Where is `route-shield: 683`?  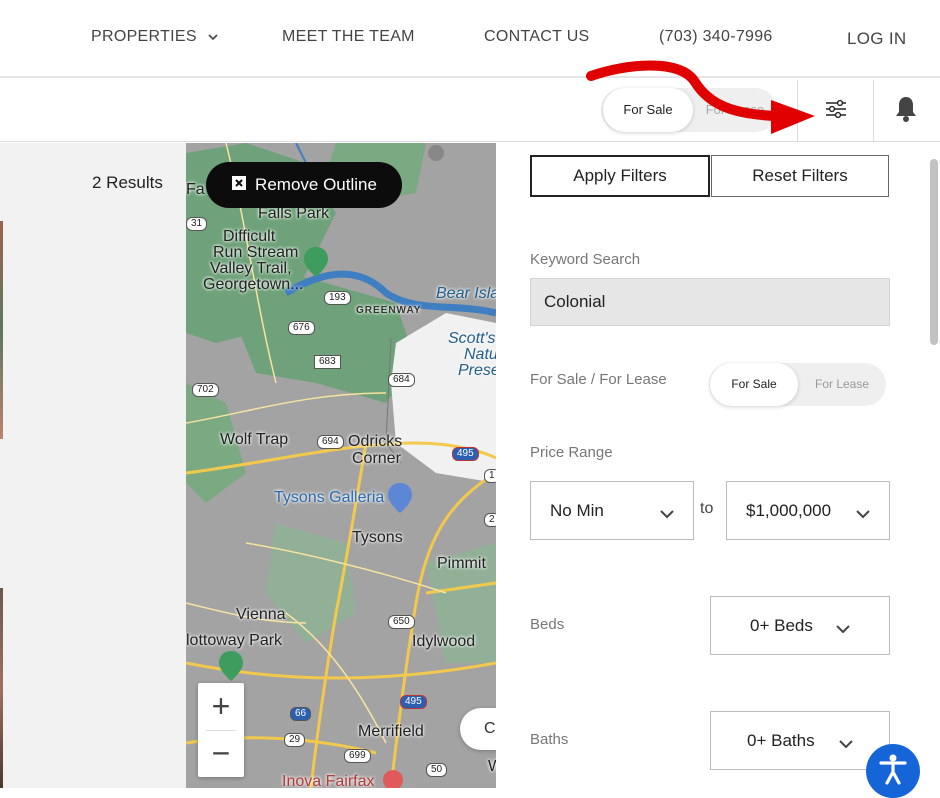
route-shield: 683 is located at coordinates (327, 362).